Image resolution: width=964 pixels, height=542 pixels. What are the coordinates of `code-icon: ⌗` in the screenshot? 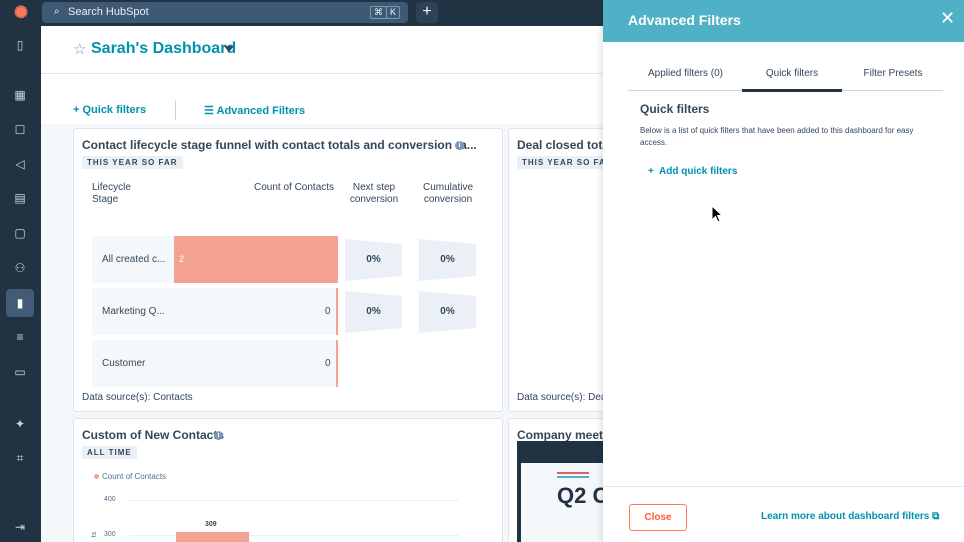 It's located at (20, 458).